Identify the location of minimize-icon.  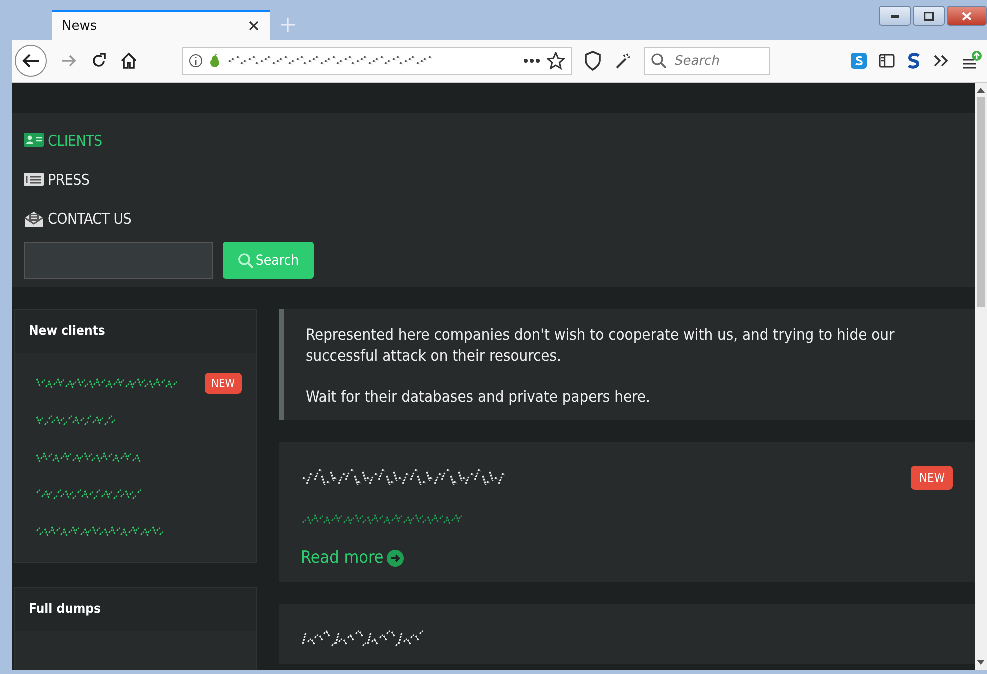
(895, 16).